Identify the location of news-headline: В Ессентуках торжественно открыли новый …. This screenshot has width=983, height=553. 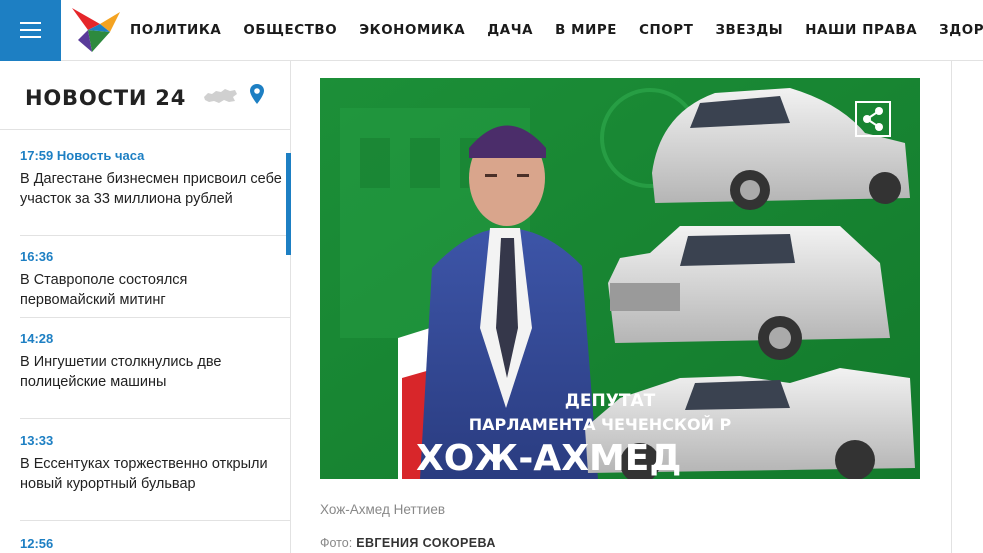
(144, 474).